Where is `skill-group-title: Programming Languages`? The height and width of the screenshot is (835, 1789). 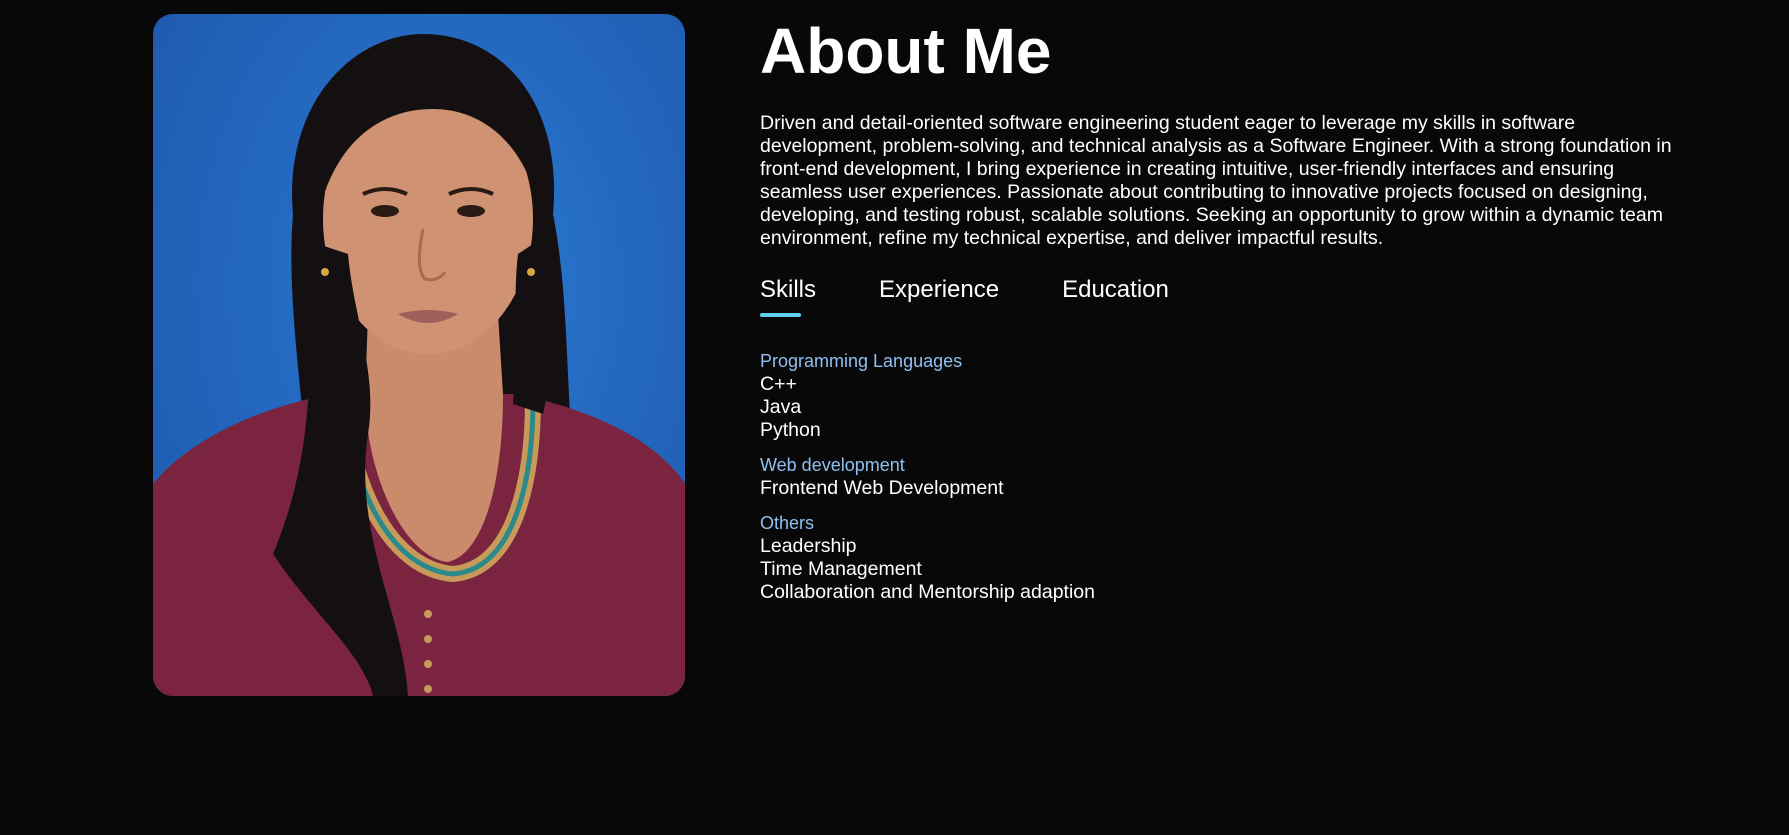 skill-group-title: Programming Languages is located at coordinates (861, 361).